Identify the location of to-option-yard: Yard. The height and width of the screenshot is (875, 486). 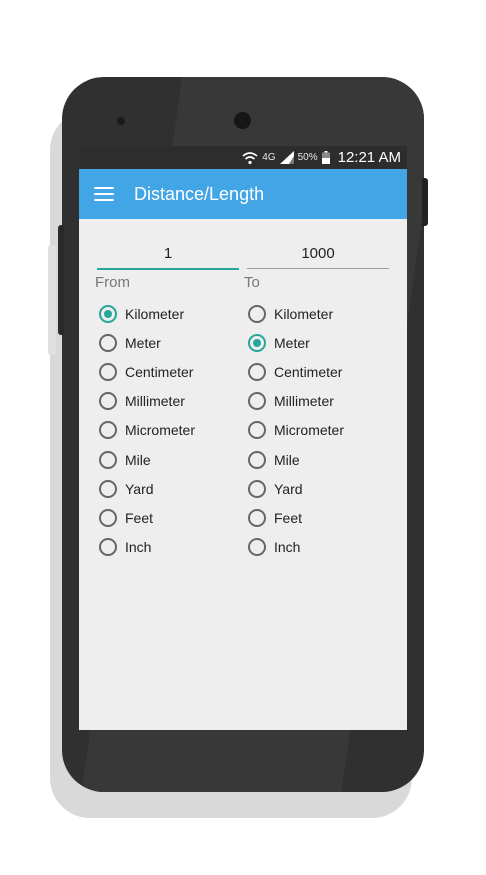
(294, 488).